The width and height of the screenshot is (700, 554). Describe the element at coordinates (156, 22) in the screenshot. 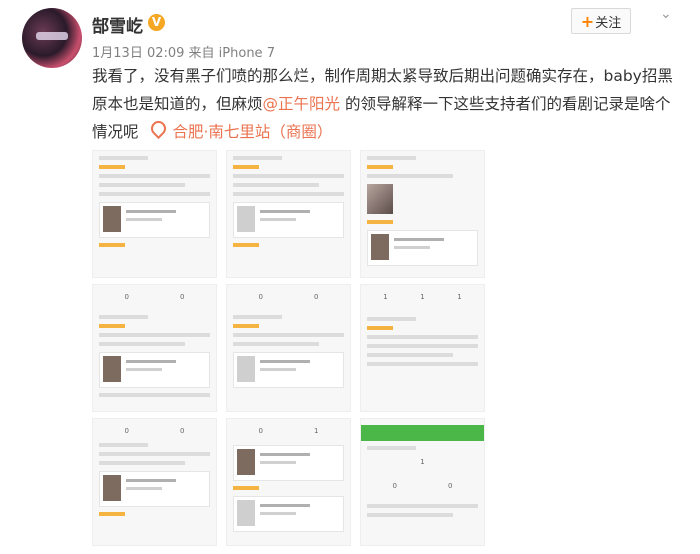

I see `verified-badge-icon: V` at that location.